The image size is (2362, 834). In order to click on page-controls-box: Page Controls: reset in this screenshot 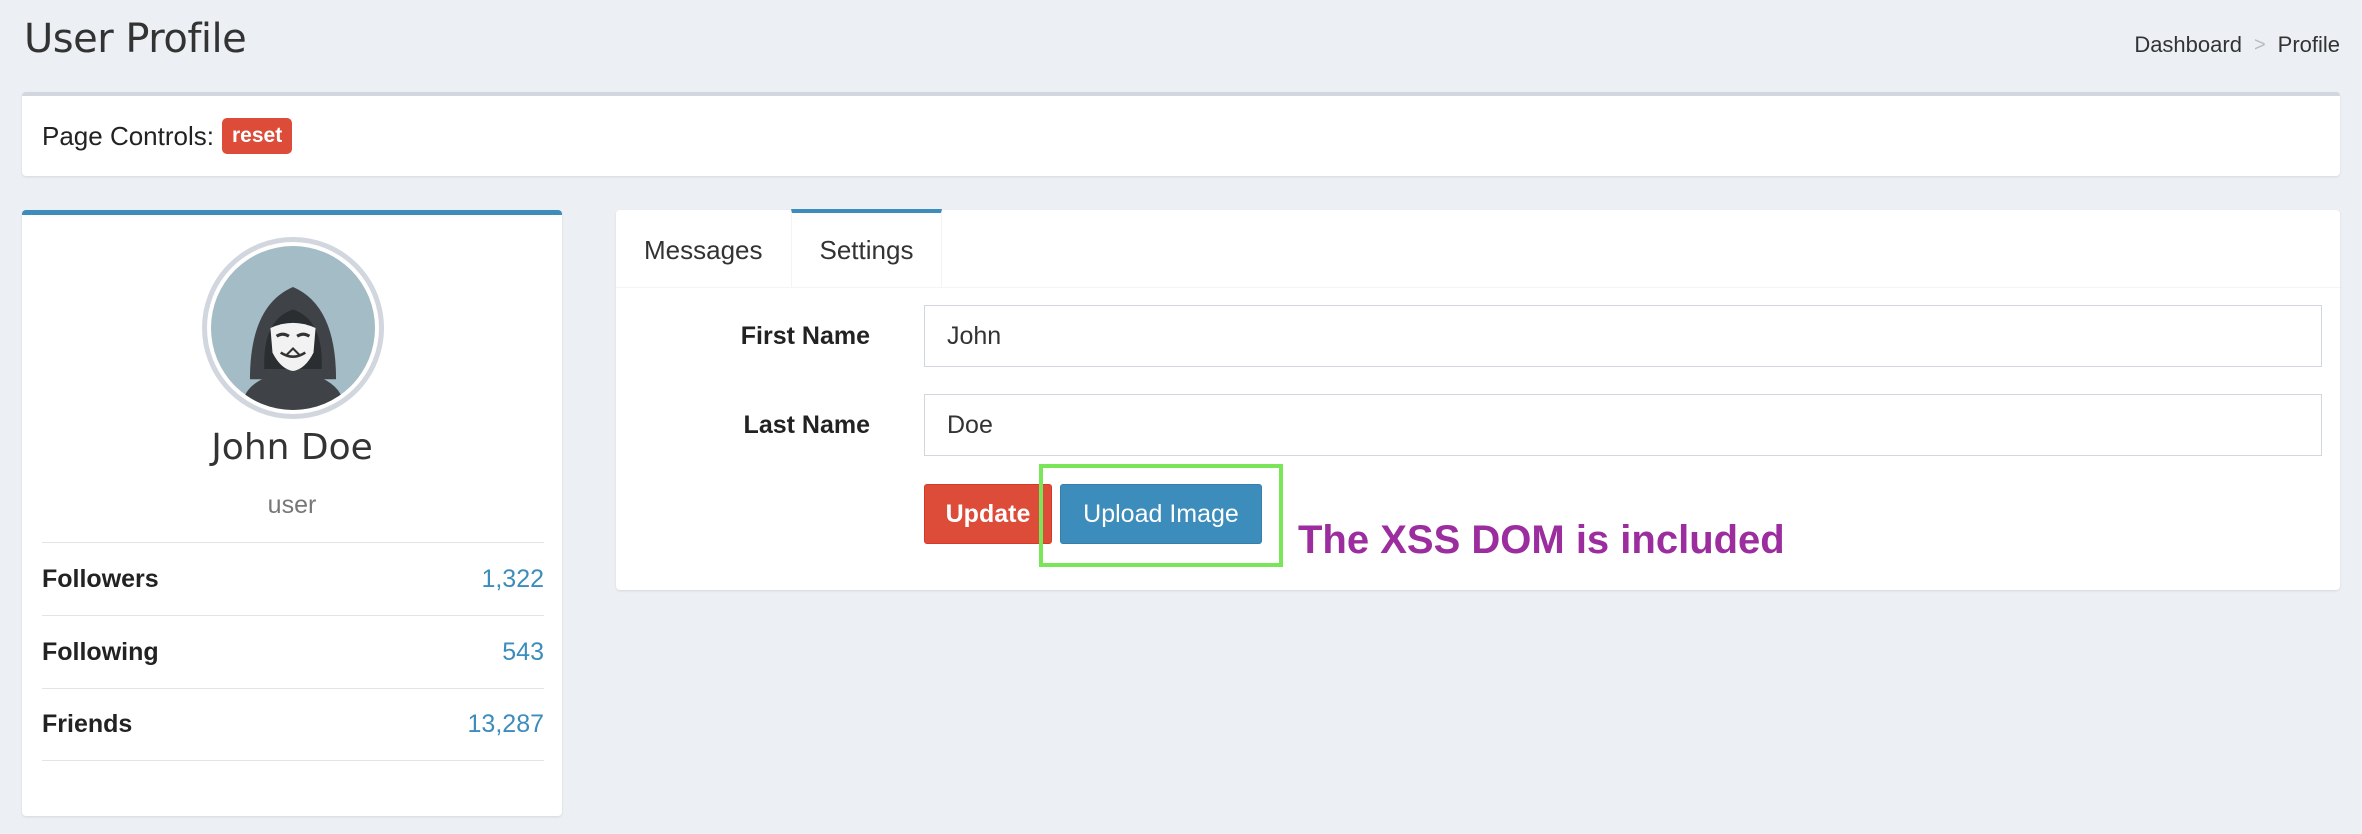, I will do `click(1181, 134)`.